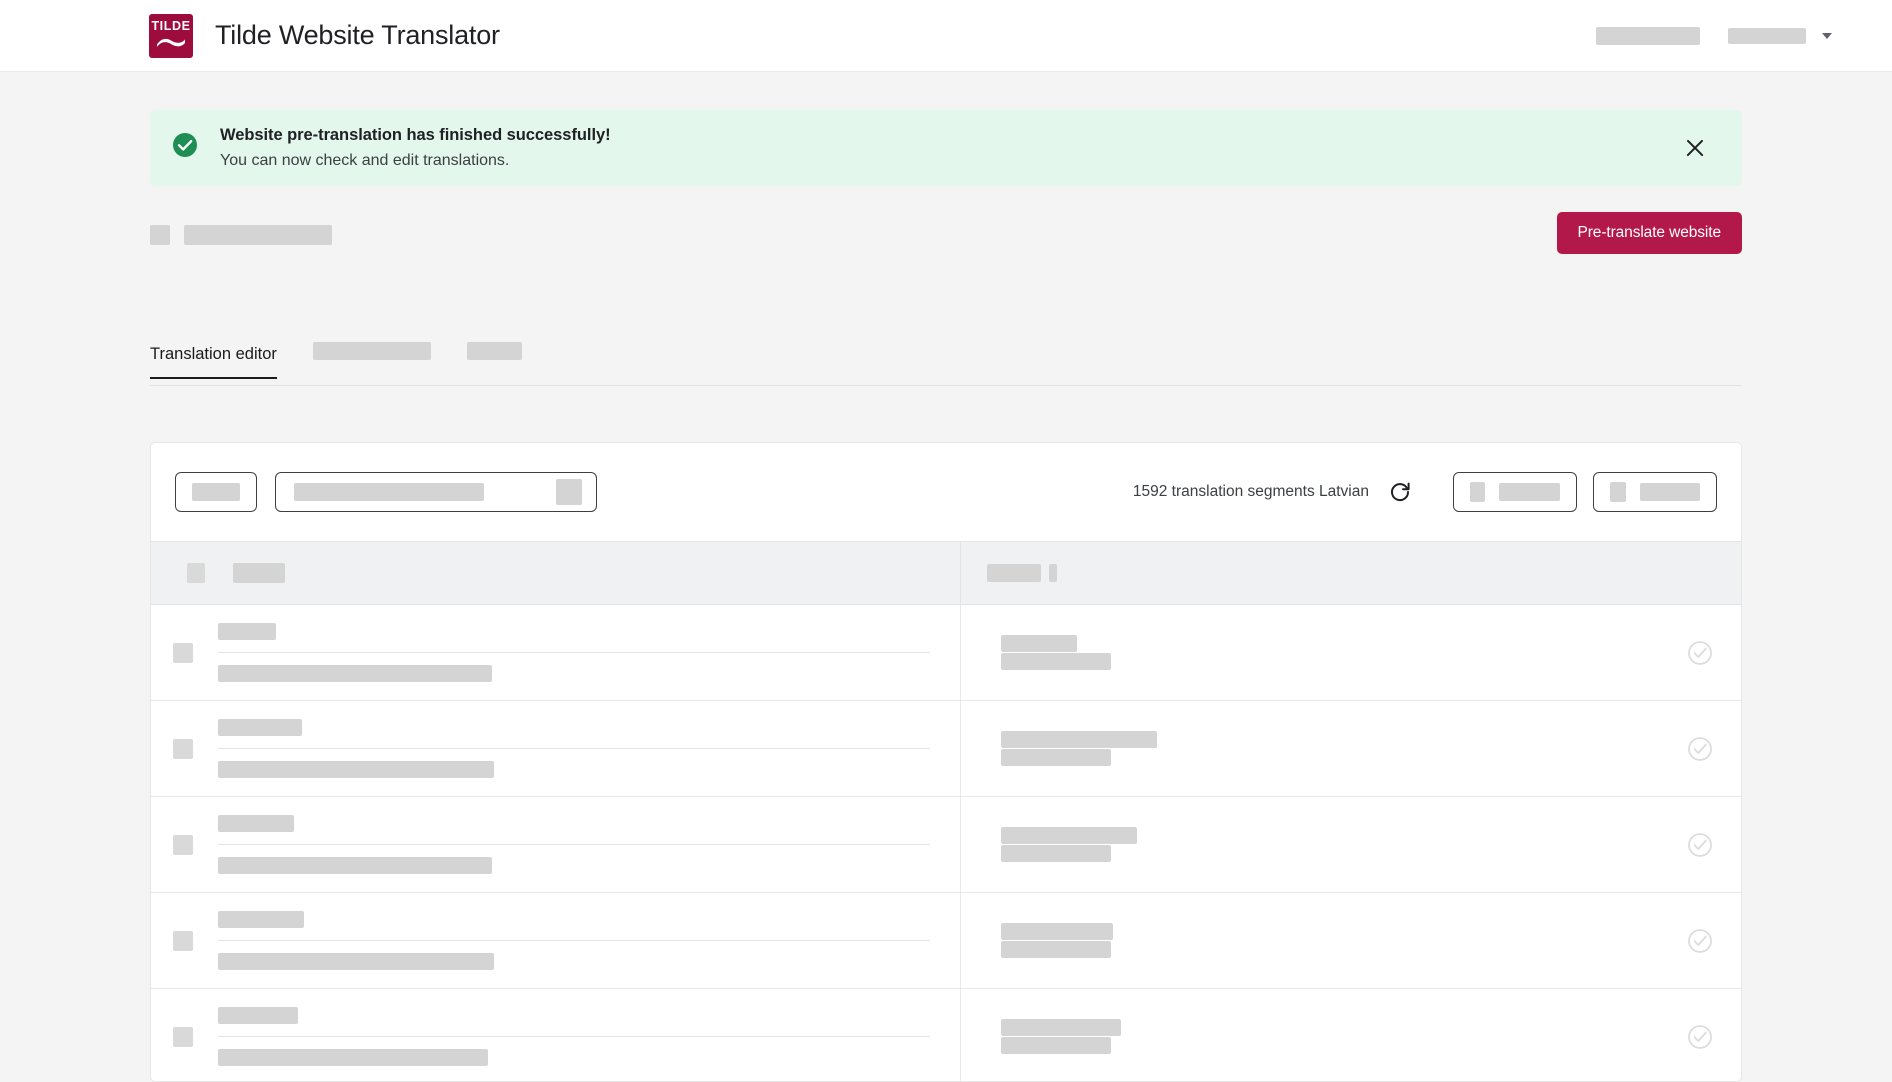 This screenshot has width=1892, height=1082. I want to click on source-language-selector, so click(1515, 492).